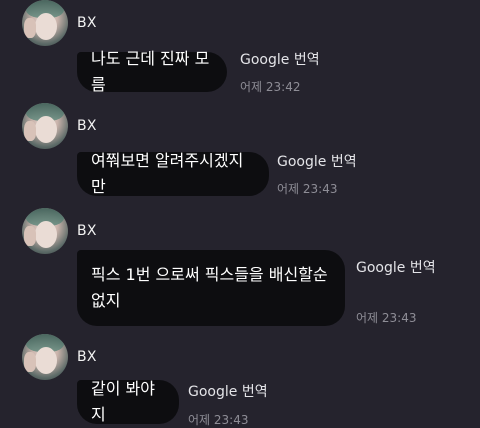 The image size is (480, 428). I want to click on message-bubble: 나도 근데 진짜 모름, so click(152, 71).